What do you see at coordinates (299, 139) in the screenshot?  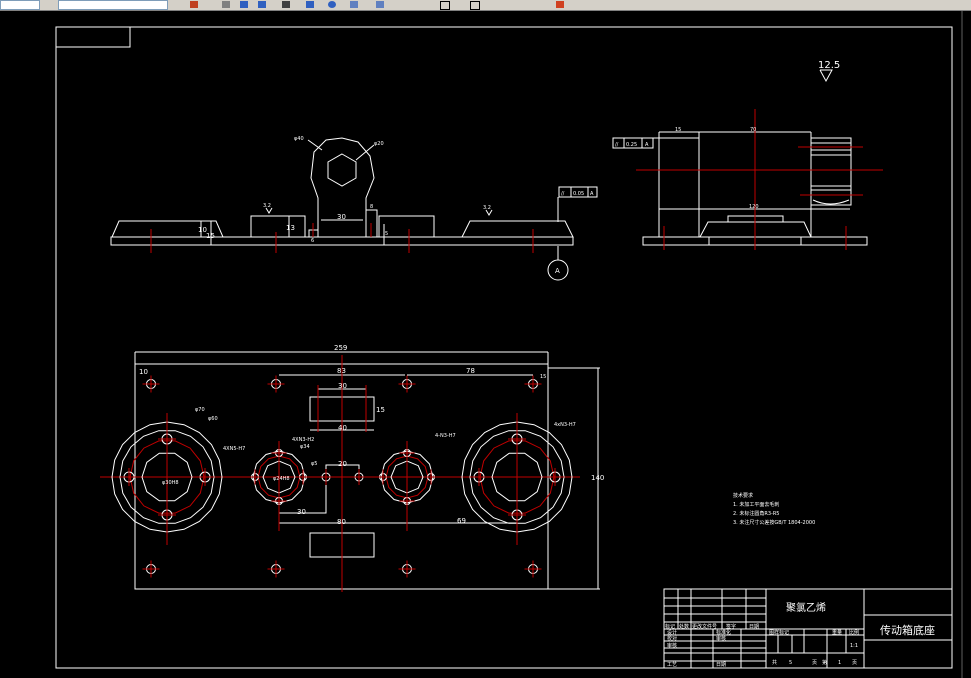 I see `dim-dia40: φ40` at bounding box center [299, 139].